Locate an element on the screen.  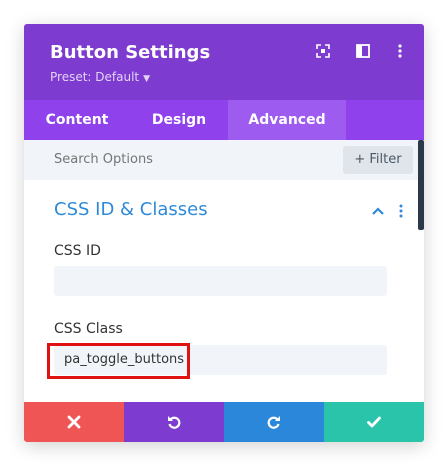
undo-icon is located at coordinates (174, 422).